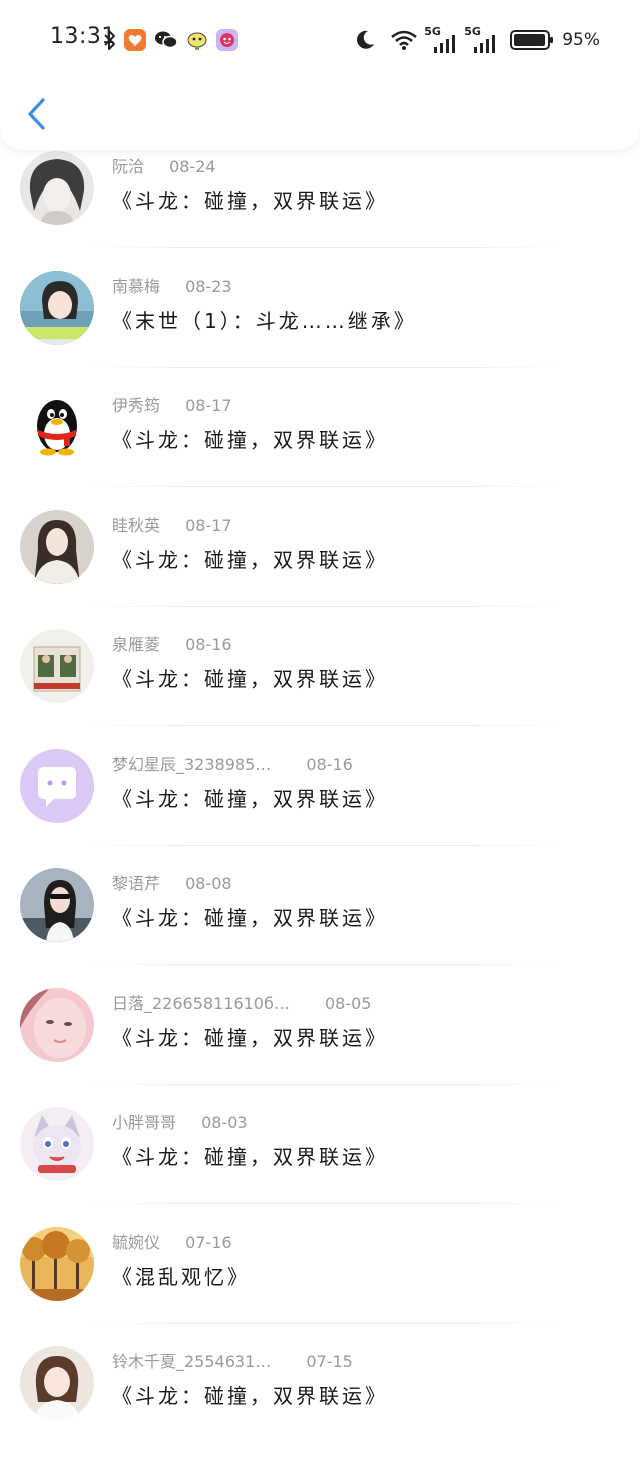 The height and width of the screenshot is (1466, 640). I want to click on system-icons: 5G 5G 95%, so click(477, 40).